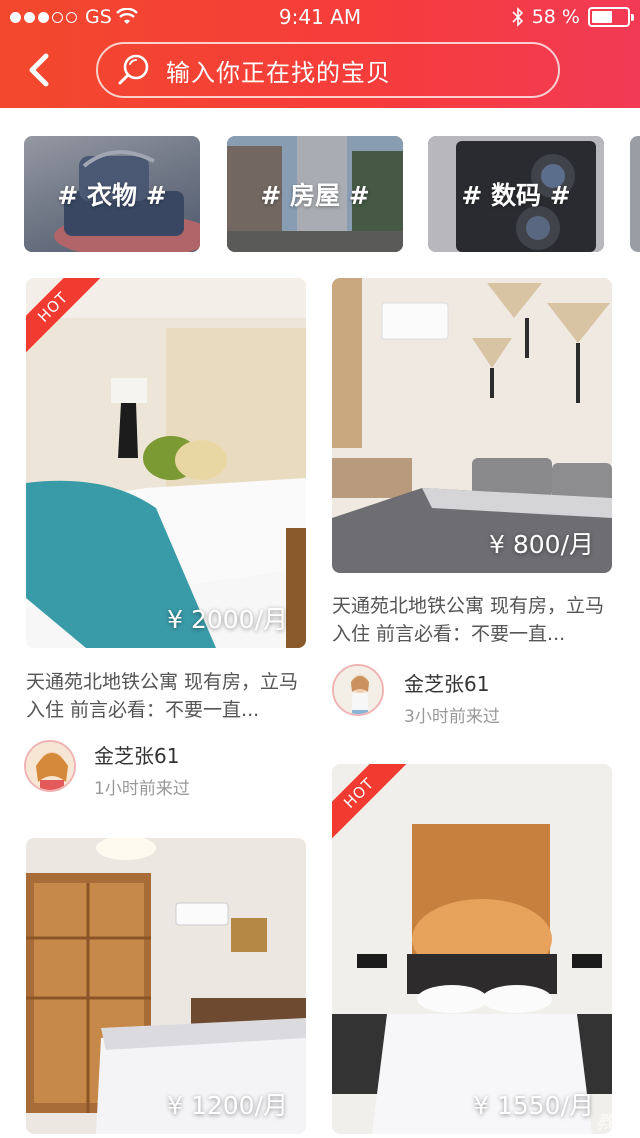 The height and width of the screenshot is (1138, 640). What do you see at coordinates (38, 70) in the screenshot?
I see `back-arrow-icon` at bounding box center [38, 70].